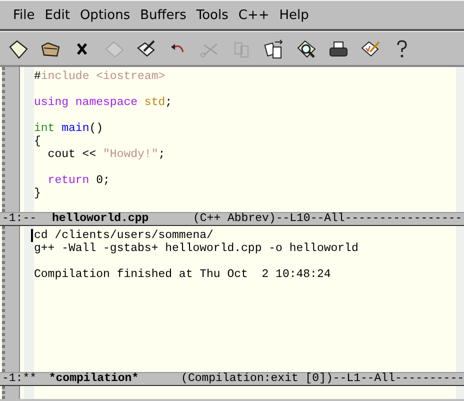 This screenshot has width=464, height=401. Describe the element at coordinates (38, 193) in the screenshot. I see `code-line: }` at that location.